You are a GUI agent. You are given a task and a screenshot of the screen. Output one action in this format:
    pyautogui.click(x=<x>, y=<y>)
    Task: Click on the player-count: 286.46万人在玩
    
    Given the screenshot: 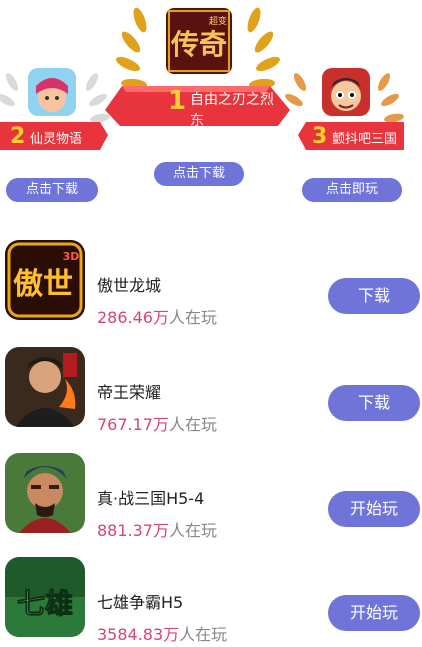 What is the action you would take?
    pyautogui.click(x=157, y=316)
    